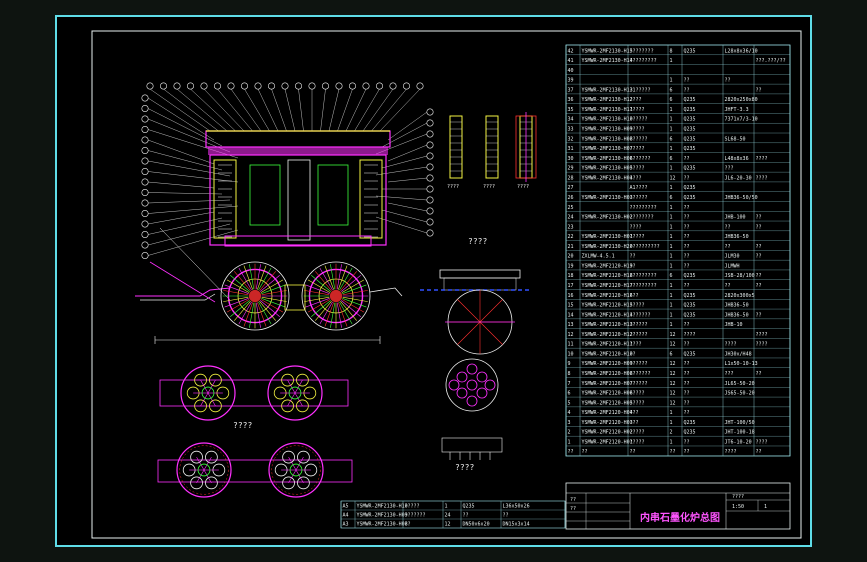 The width and height of the screenshot is (867, 562). Describe the element at coordinates (643, 276) in the screenshot. I see `bom-cell-name: ?????????` at that location.